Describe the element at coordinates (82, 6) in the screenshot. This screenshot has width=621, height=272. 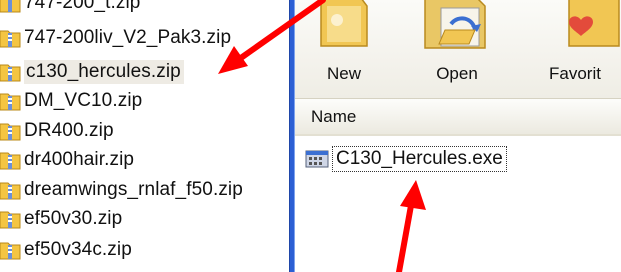
I see `file-name: 747-200_t.zip` at that location.